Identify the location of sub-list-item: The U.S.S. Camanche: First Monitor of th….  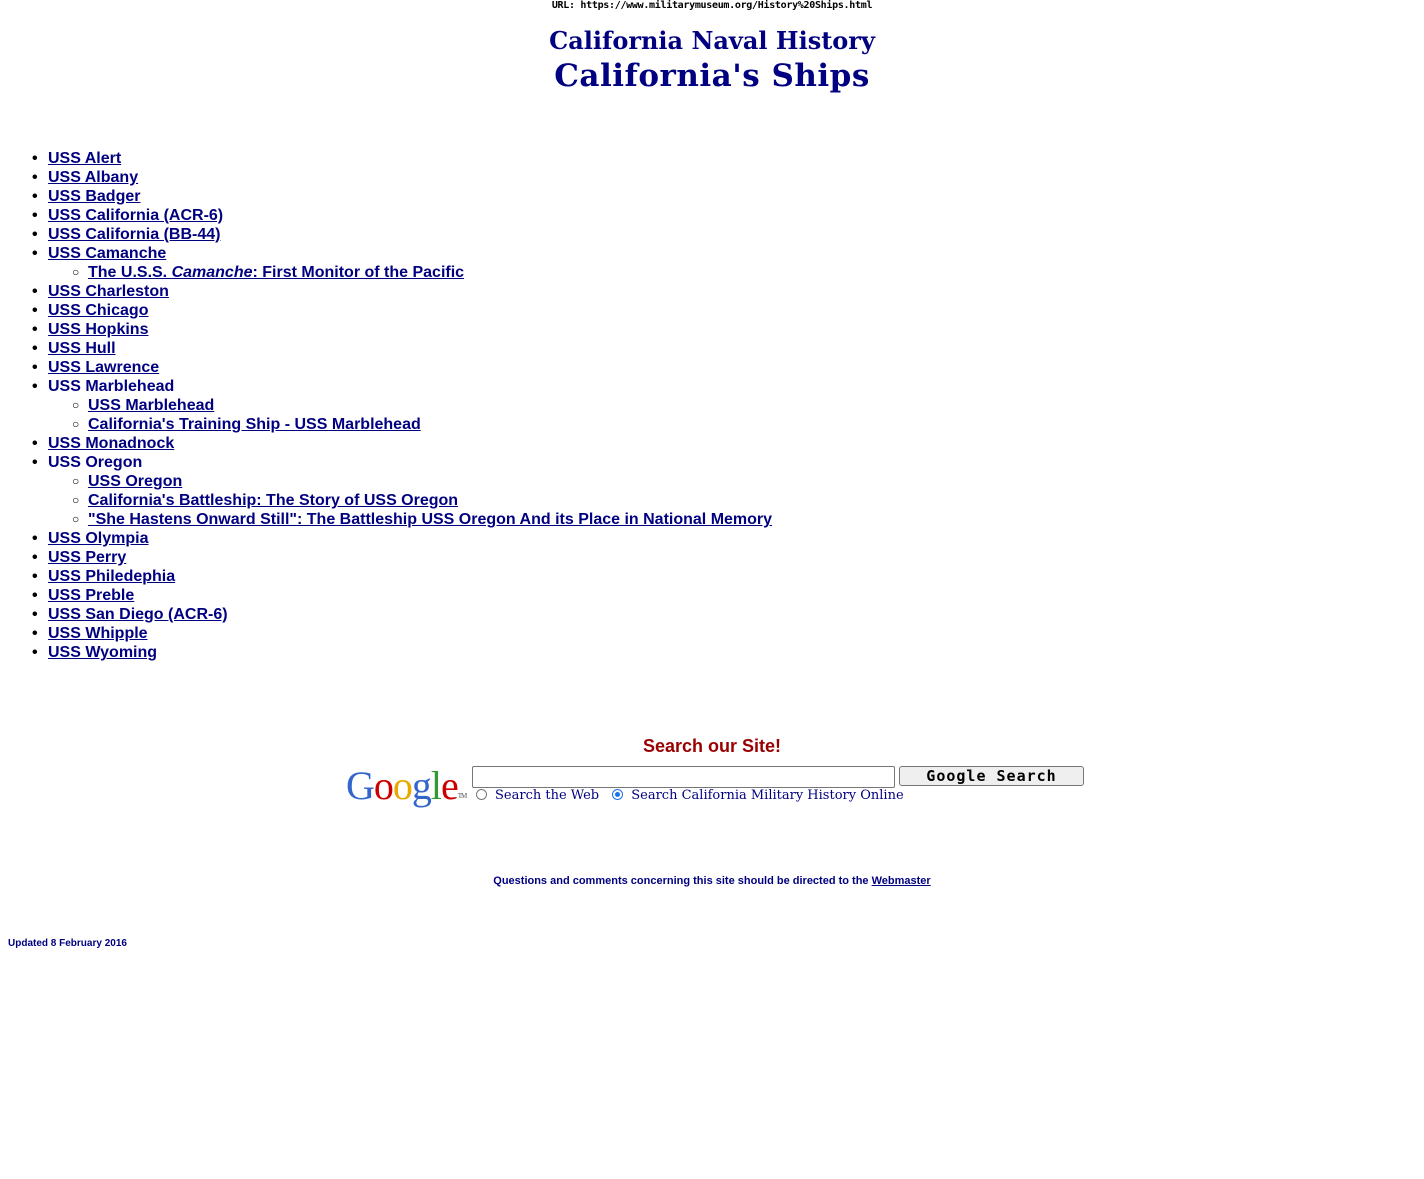
(410, 272).